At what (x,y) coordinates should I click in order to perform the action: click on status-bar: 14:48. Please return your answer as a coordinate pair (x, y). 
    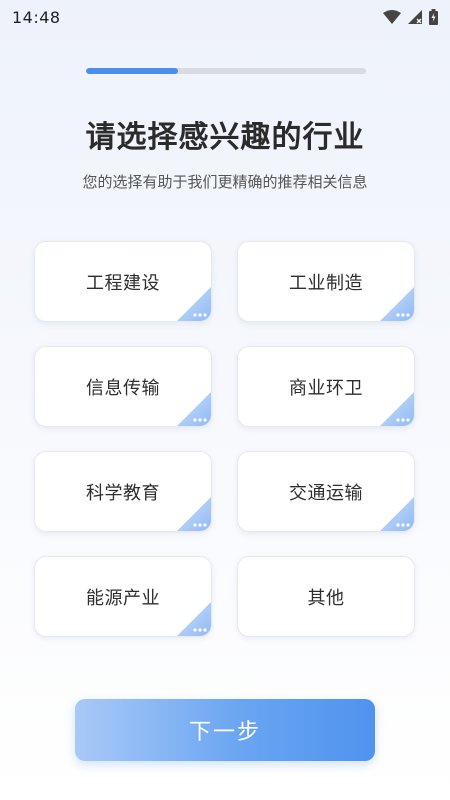
    Looking at the image, I should click on (225, 17).